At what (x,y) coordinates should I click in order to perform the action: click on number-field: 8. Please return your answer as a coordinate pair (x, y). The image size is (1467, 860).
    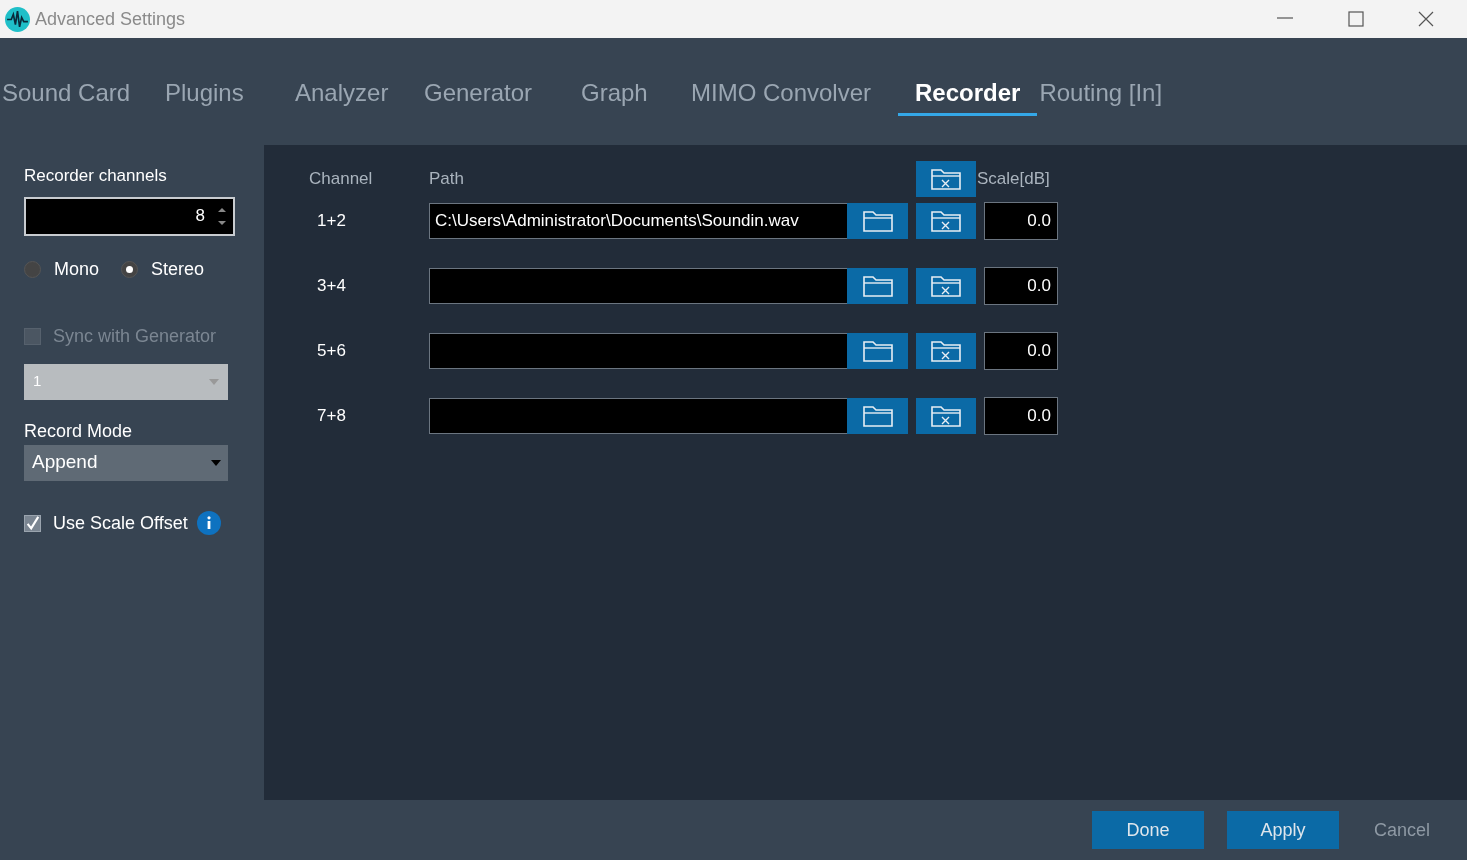
    Looking at the image, I should click on (129, 216).